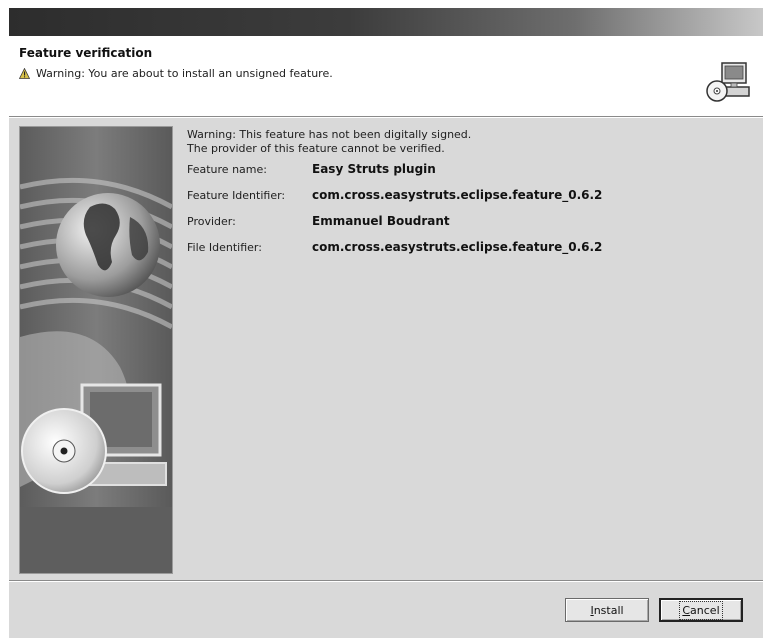  Describe the element at coordinates (227, 169) in the screenshot. I see `feature-name-label: Feature name:` at that location.